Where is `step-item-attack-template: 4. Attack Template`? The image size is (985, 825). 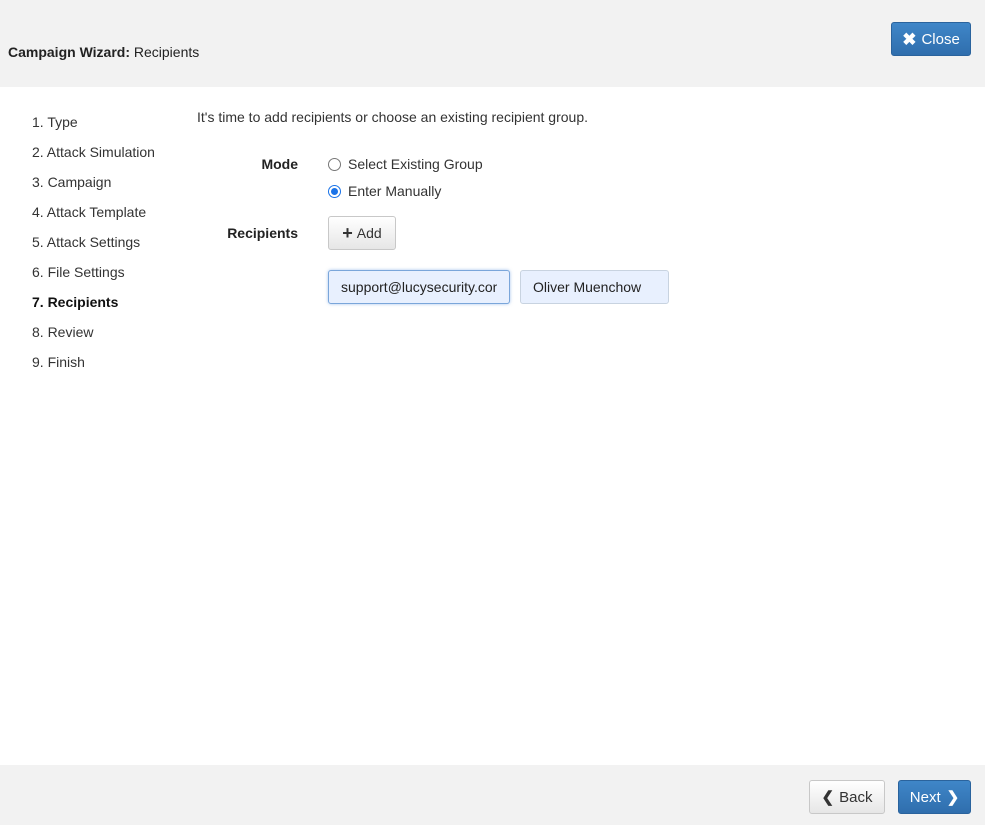
step-item-attack-template: 4. Attack Template is located at coordinates (89, 212).